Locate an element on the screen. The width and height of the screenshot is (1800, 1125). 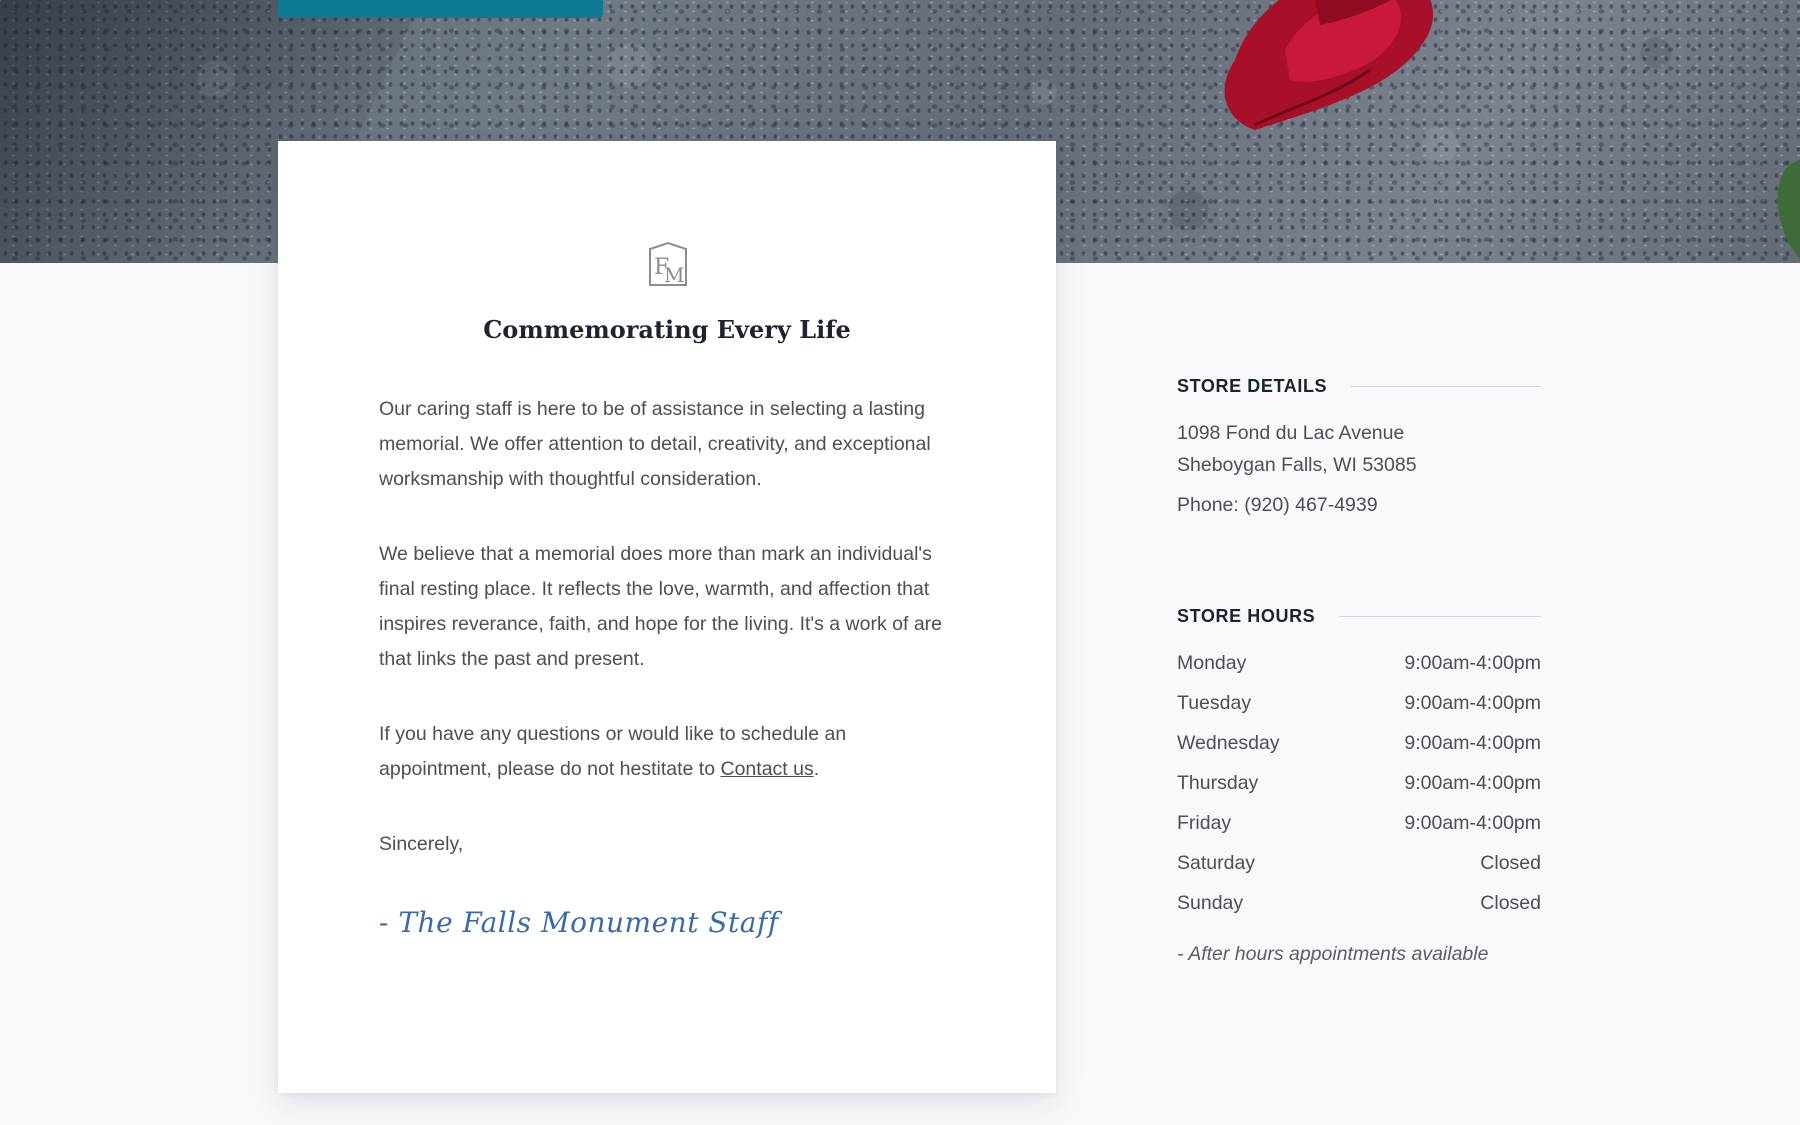
store-phone: Phone: (920) 467-4939 is located at coordinates (1277, 505).